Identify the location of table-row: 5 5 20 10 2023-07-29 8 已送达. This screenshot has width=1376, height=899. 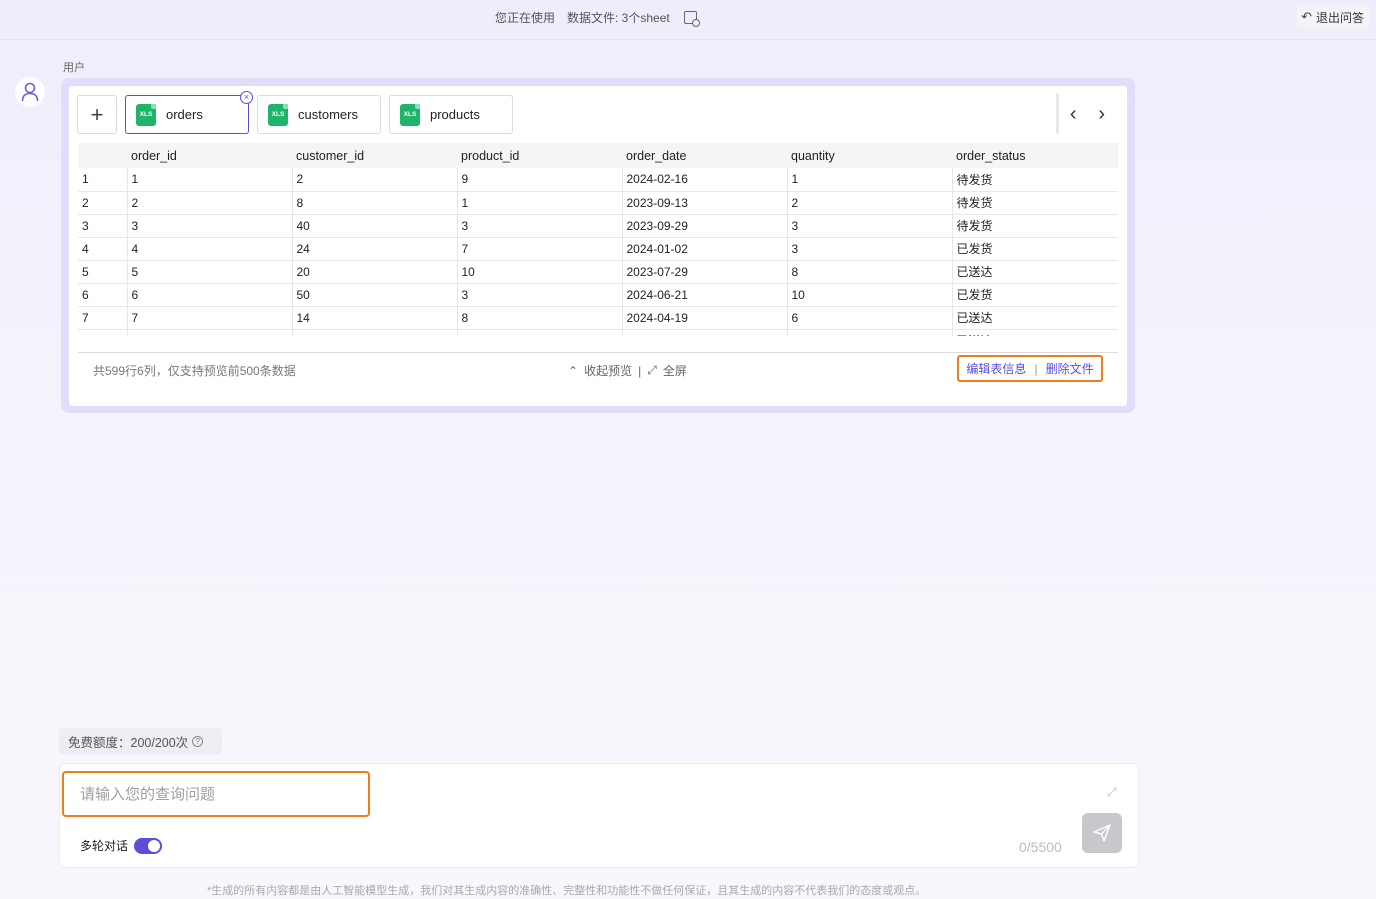
(598, 272).